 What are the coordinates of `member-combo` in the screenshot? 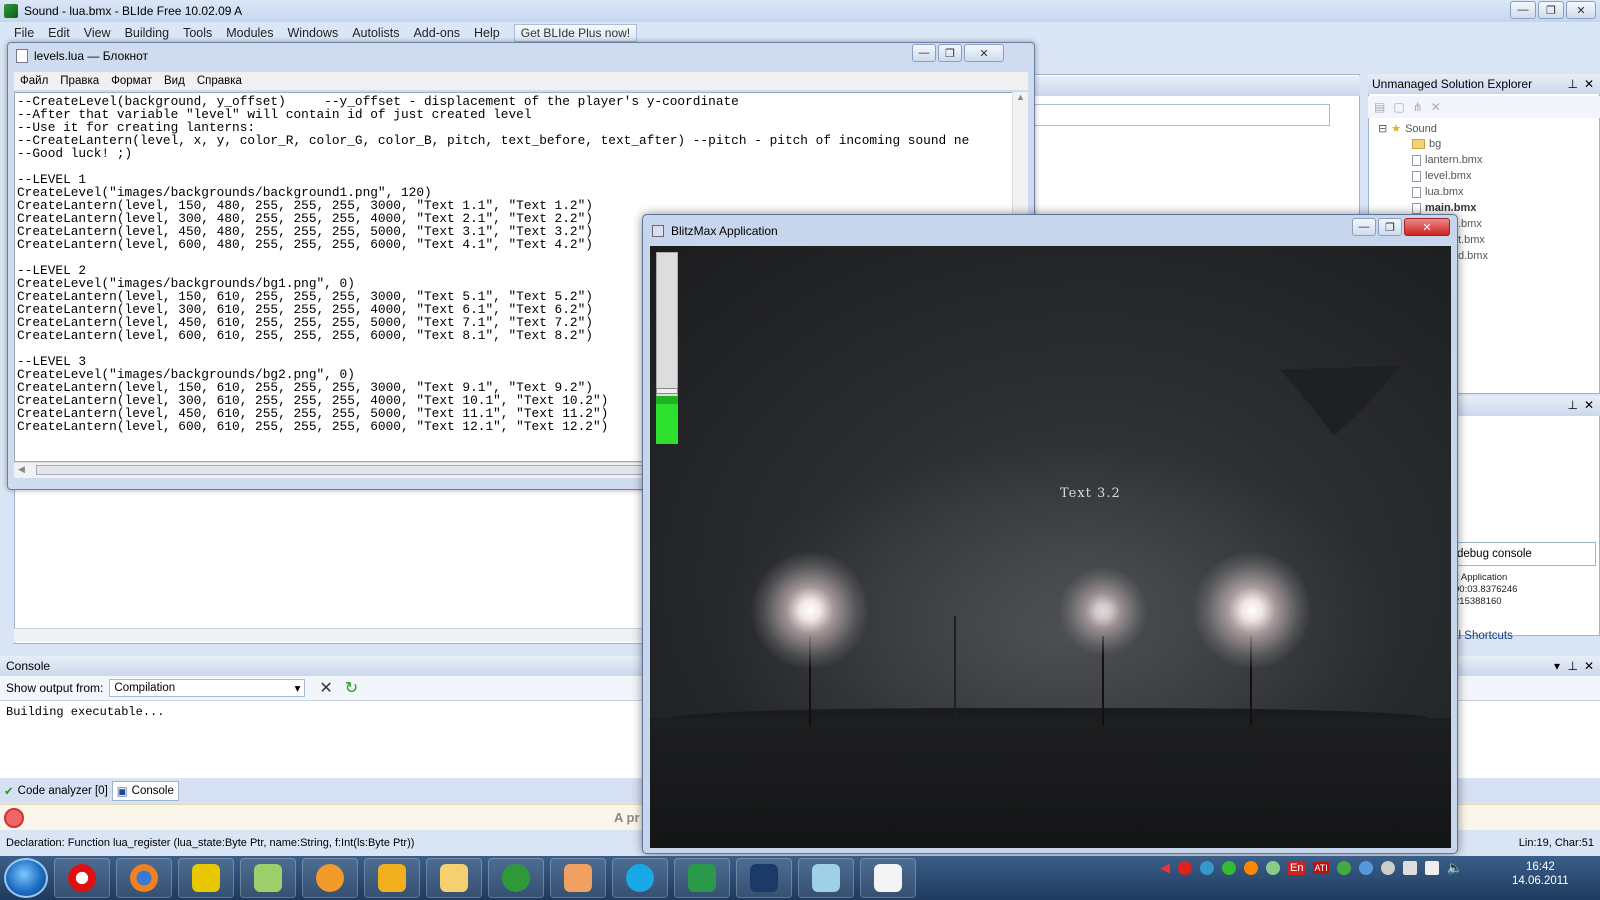 It's located at (1165, 115).